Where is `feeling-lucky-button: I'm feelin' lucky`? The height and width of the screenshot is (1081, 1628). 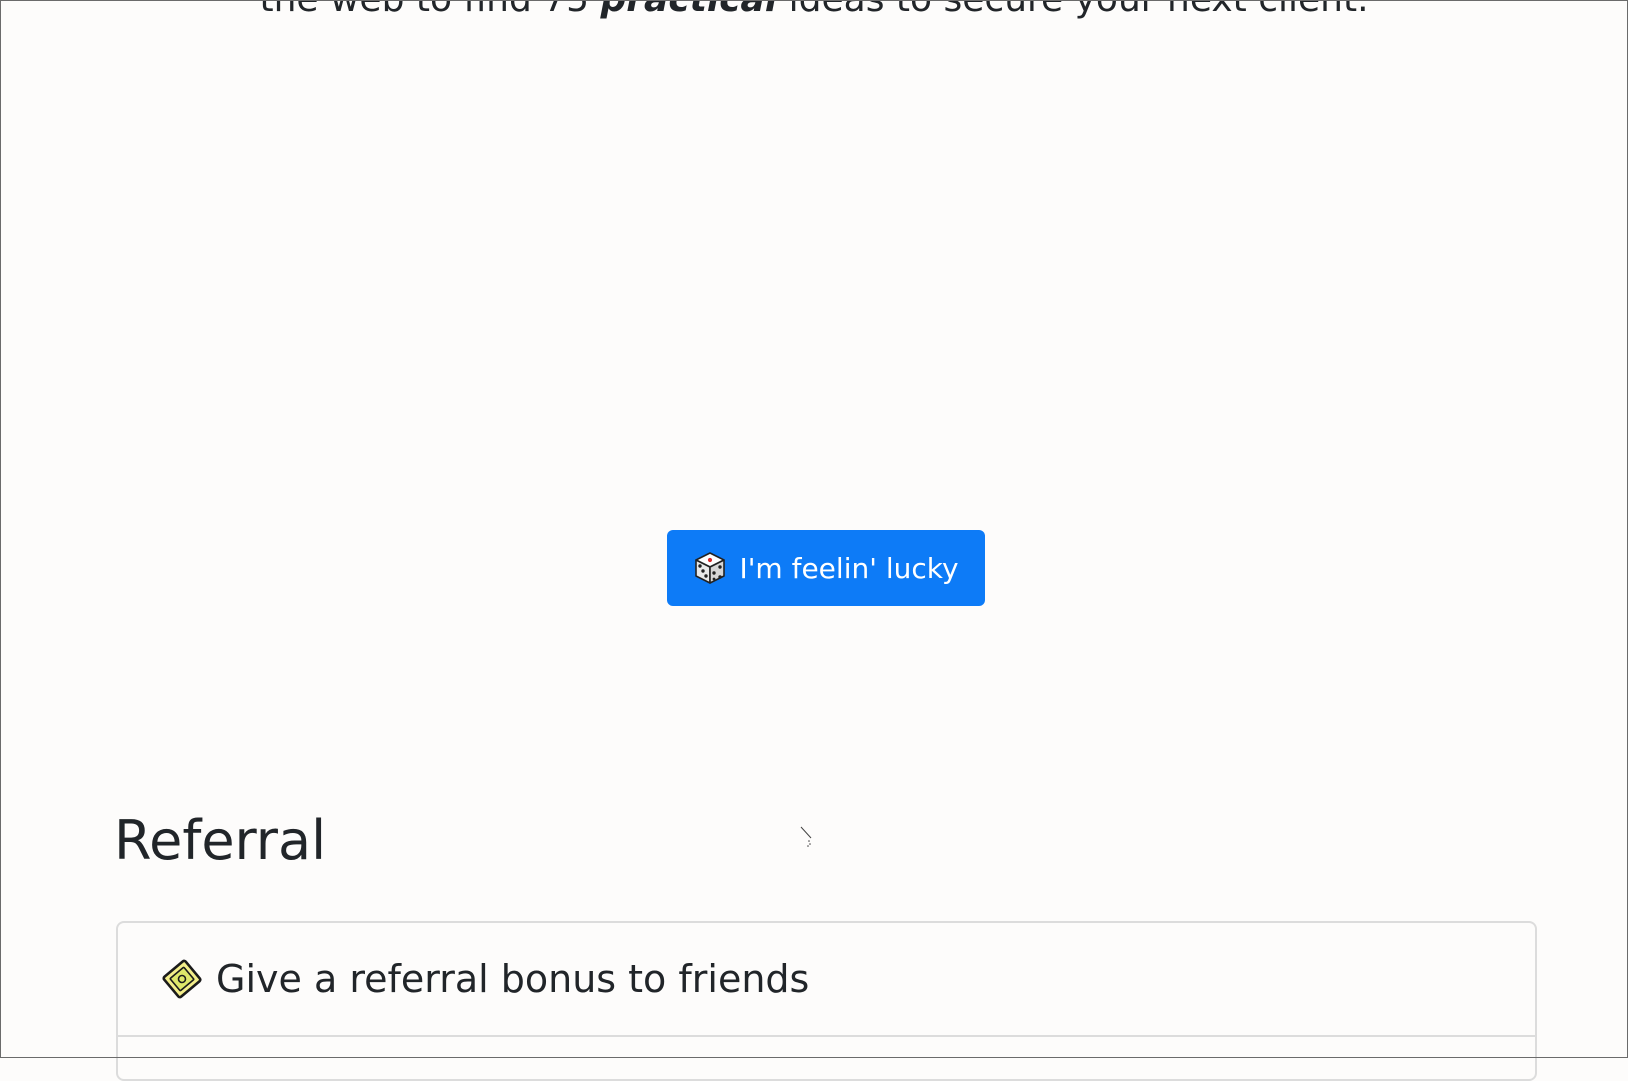
feeling-lucky-button: I'm feelin' lucky is located at coordinates (826, 568).